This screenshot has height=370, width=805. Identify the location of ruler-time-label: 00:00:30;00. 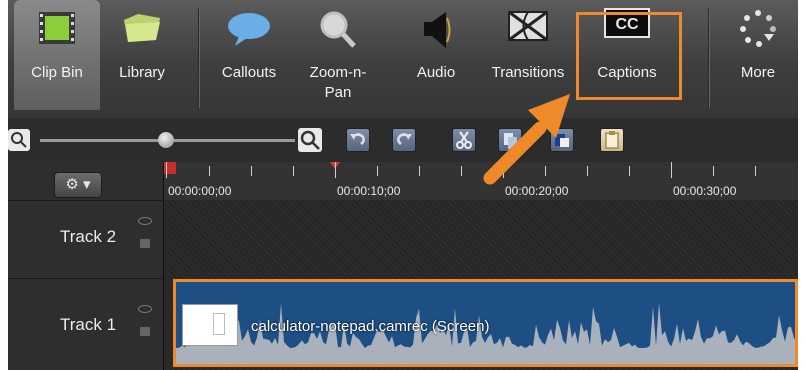
(705, 191).